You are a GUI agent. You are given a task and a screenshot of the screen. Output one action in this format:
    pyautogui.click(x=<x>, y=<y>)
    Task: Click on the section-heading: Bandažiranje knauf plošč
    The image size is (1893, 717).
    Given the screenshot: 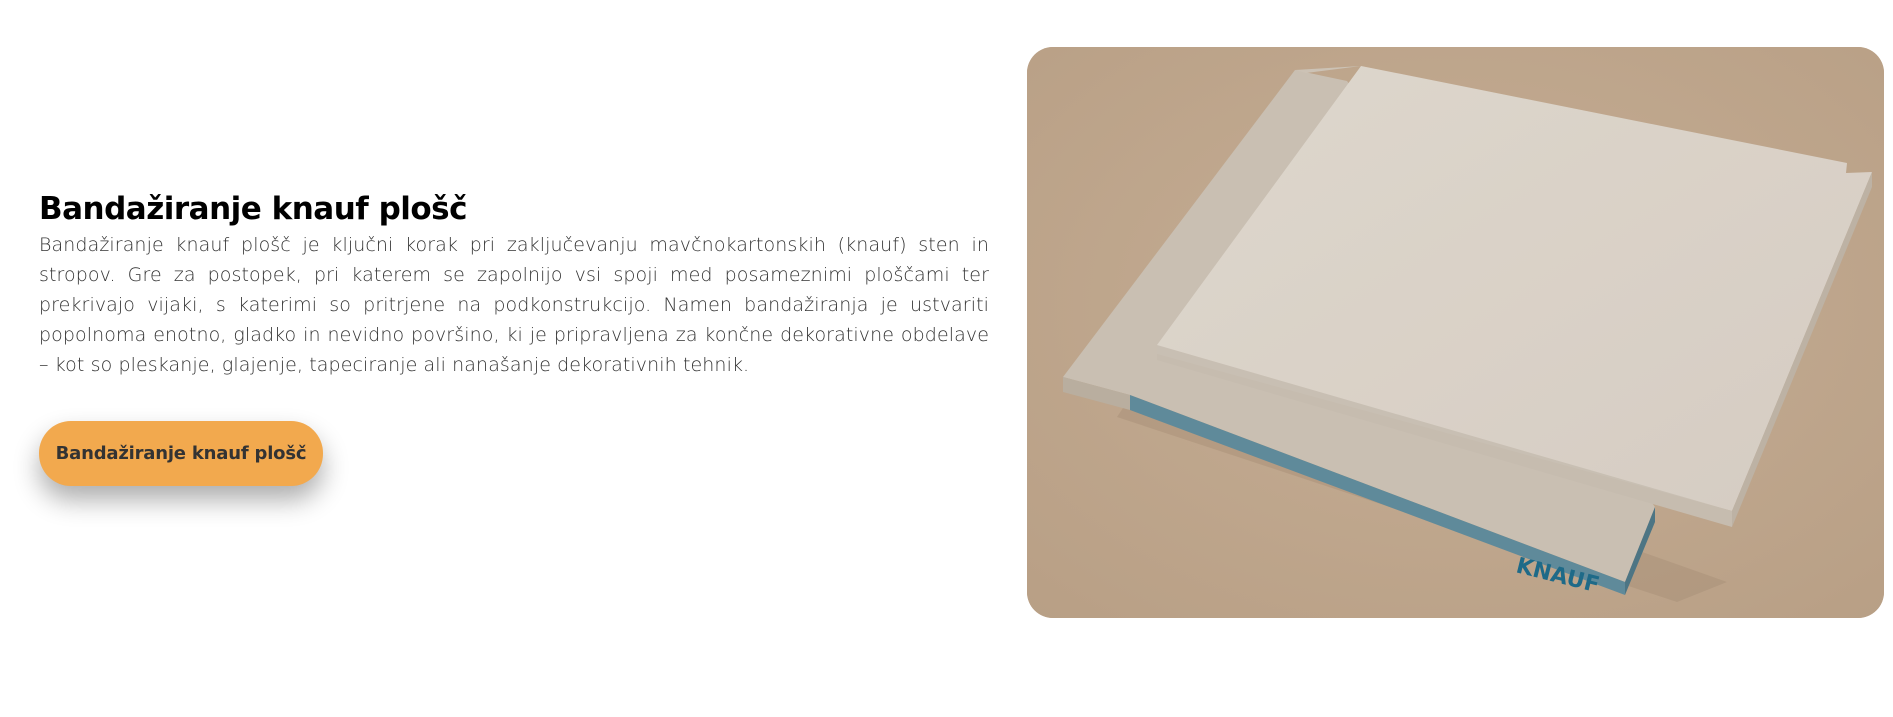 What is the action you would take?
    pyautogui.click(x=253, y=209)
    